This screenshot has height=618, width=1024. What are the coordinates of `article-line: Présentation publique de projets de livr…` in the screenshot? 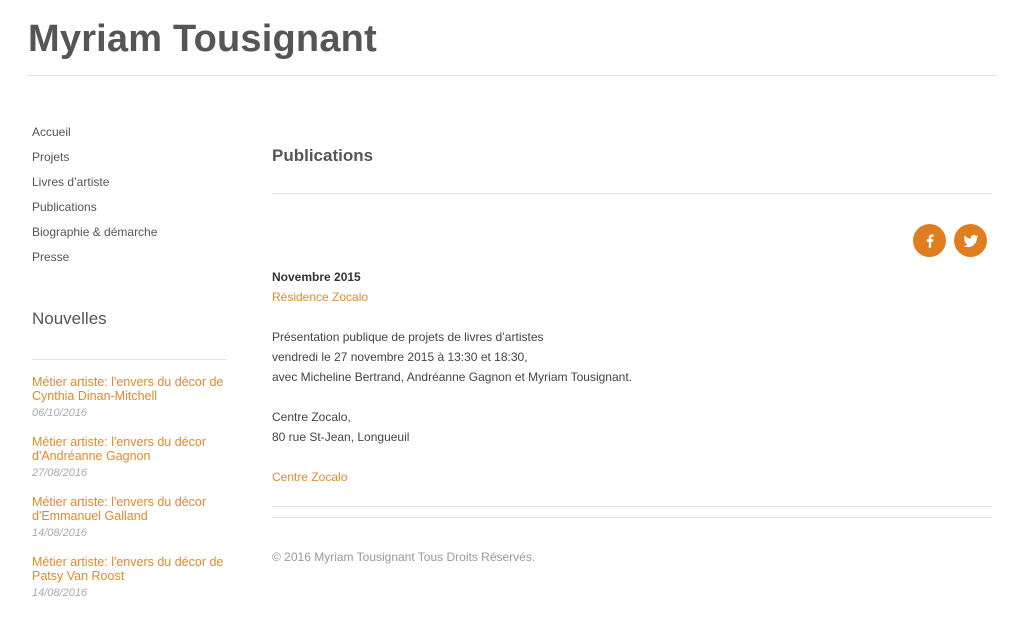 It's located at (408, 337).